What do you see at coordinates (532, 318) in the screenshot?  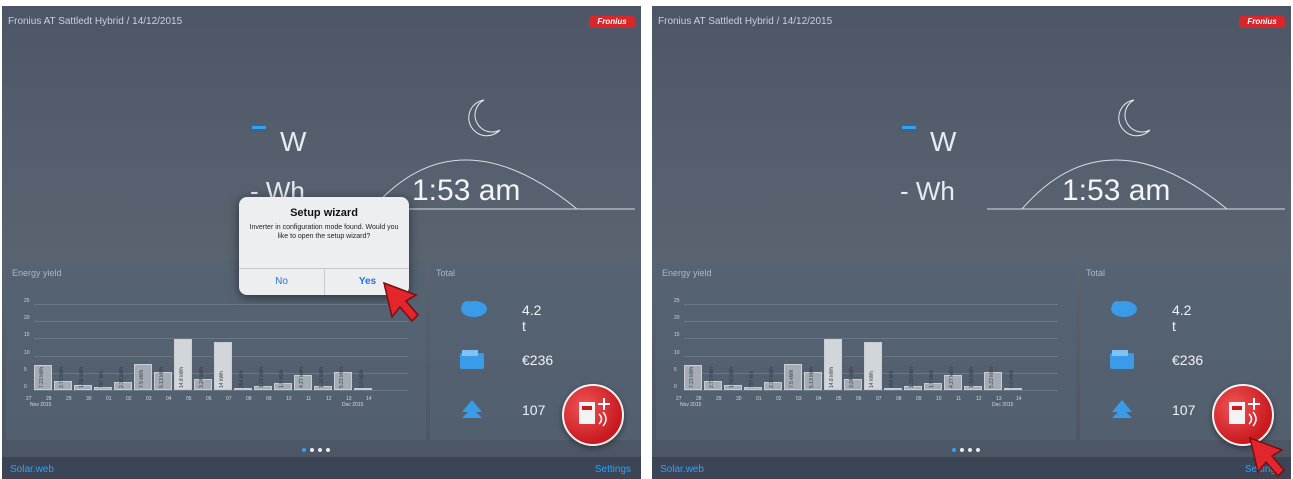 I see `total-co2-value: 4.2 t` at bounding box center [532, 318].